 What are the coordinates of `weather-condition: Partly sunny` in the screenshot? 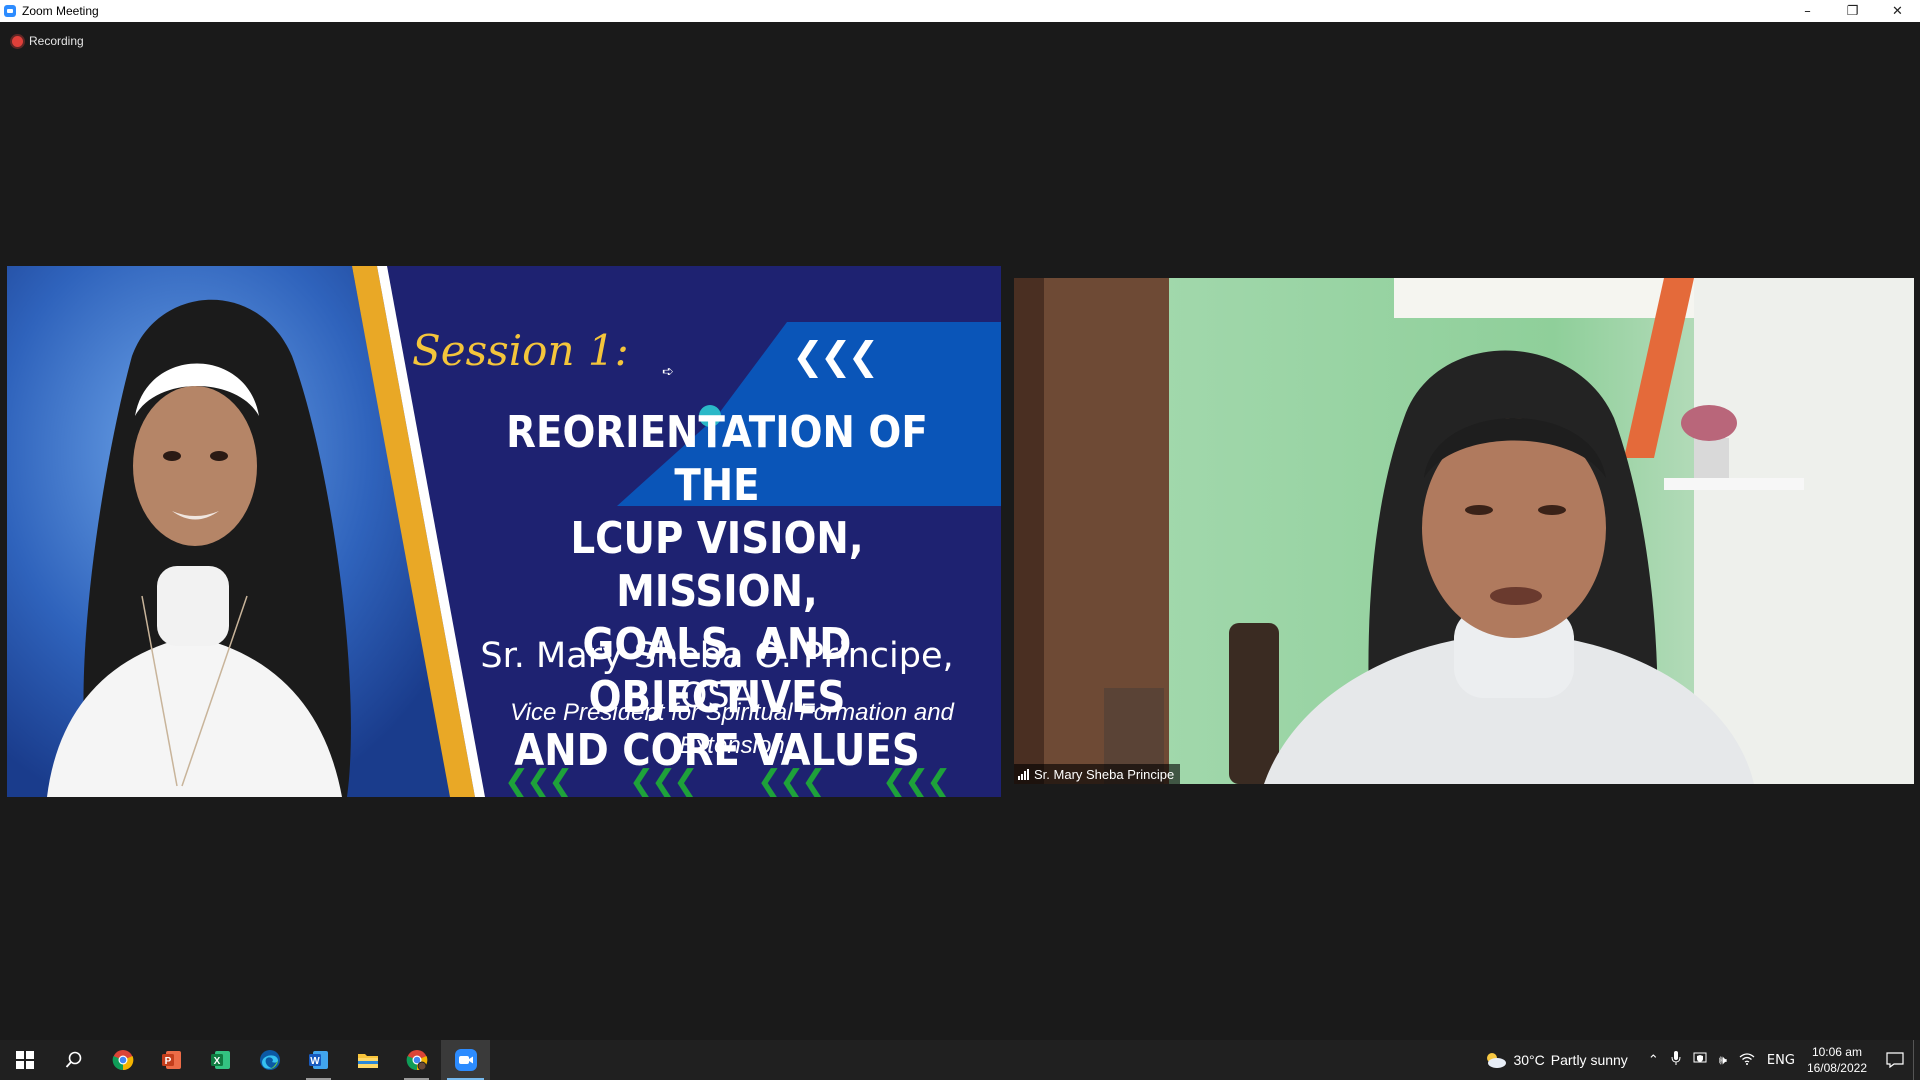 It's located at (1589, 1060).